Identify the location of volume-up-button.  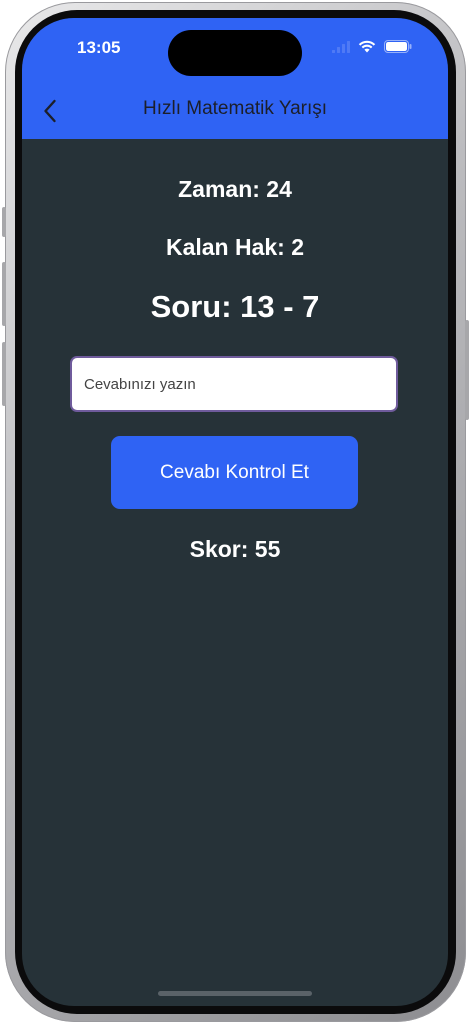
(4, 294).